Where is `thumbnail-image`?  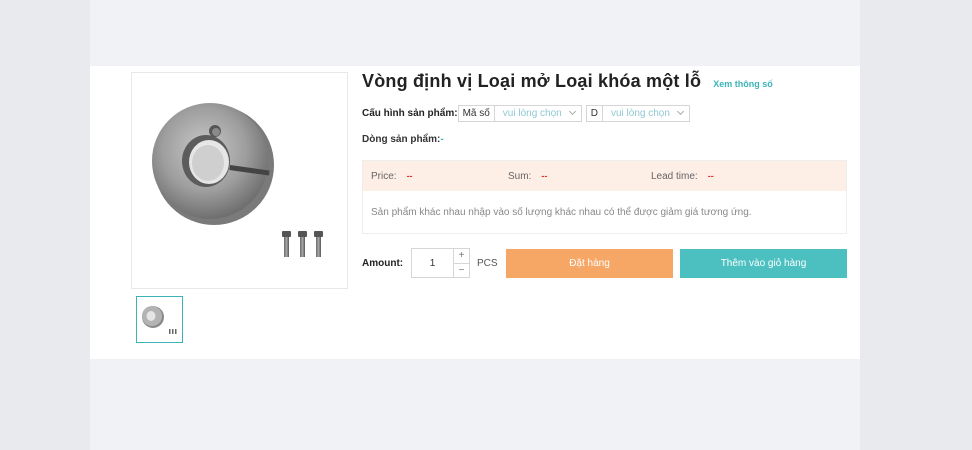 thumbnail-image is located at coordinates (159, 320).